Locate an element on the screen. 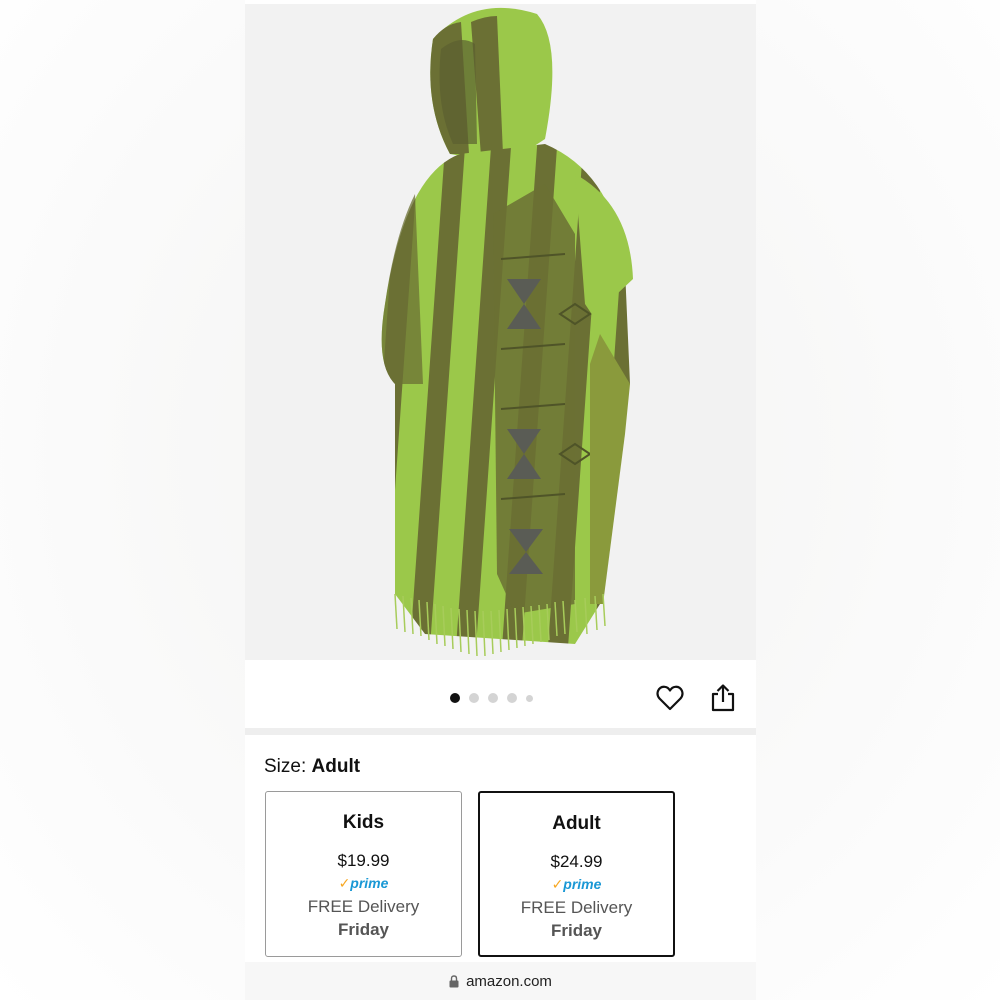 The width and height of the screenshot is (1000, 1000). url-text: amazon.com is located at coordinates (509, 981).